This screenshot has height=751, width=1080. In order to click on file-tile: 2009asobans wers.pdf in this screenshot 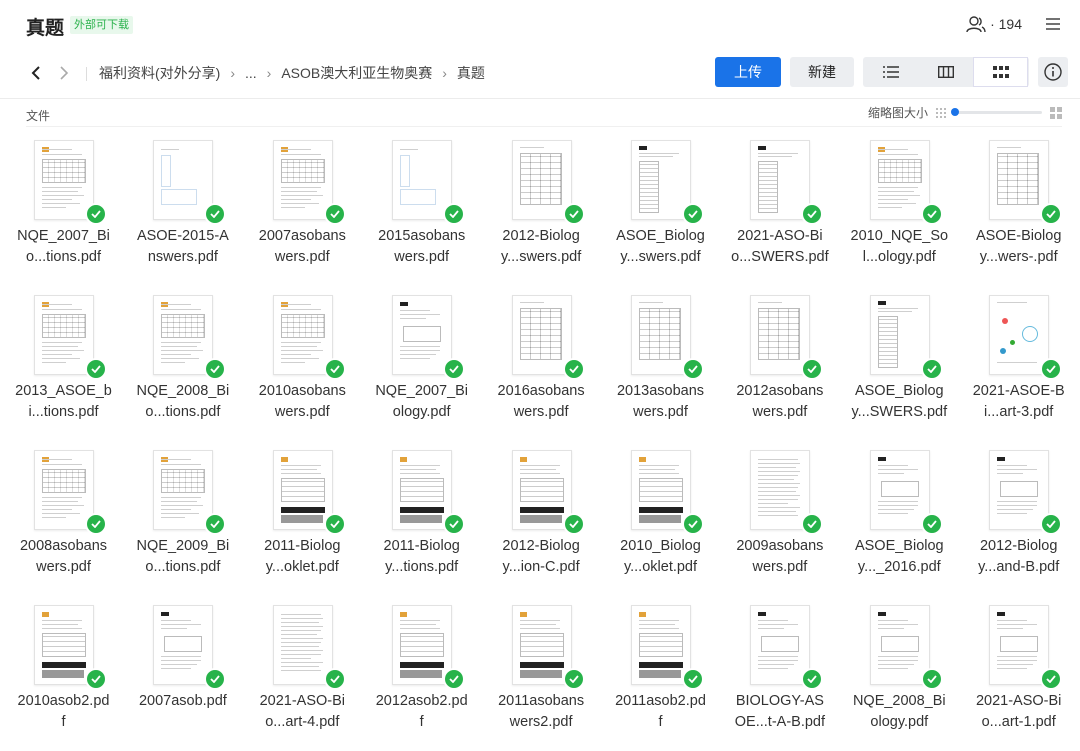, I will do `click(779, 521)`.